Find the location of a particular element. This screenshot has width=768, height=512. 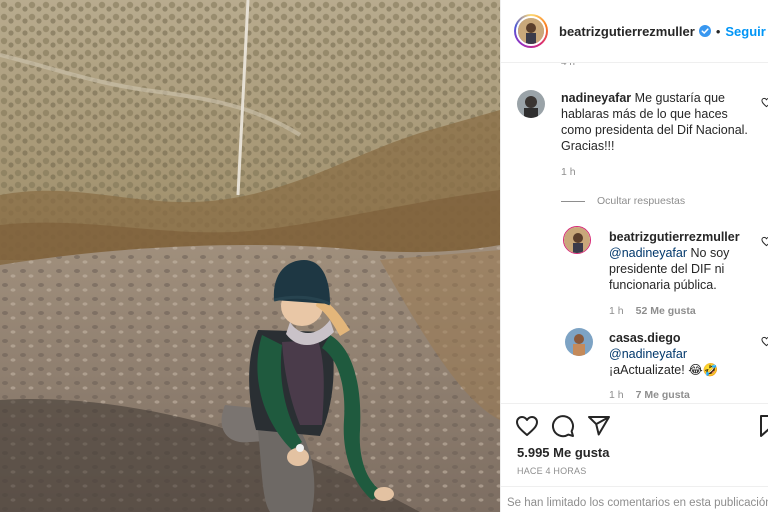

hide-replies-button: Ocultar respuestas is located at coordinates (623, 201).